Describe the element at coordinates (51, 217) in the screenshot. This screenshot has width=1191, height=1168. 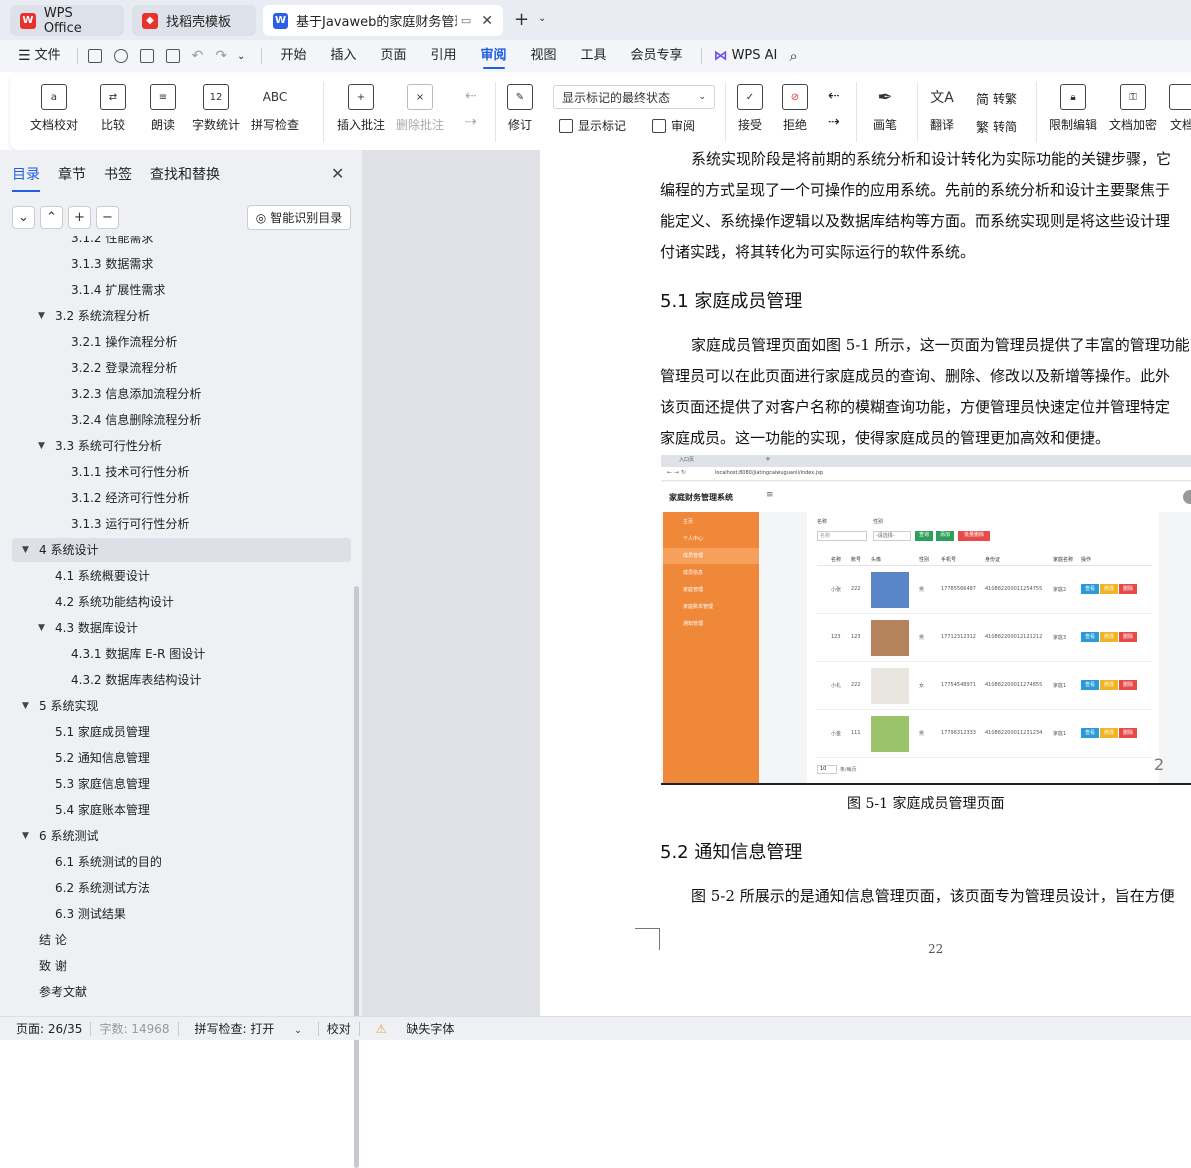
I see `collapse-up-button: ⌃` at that location.